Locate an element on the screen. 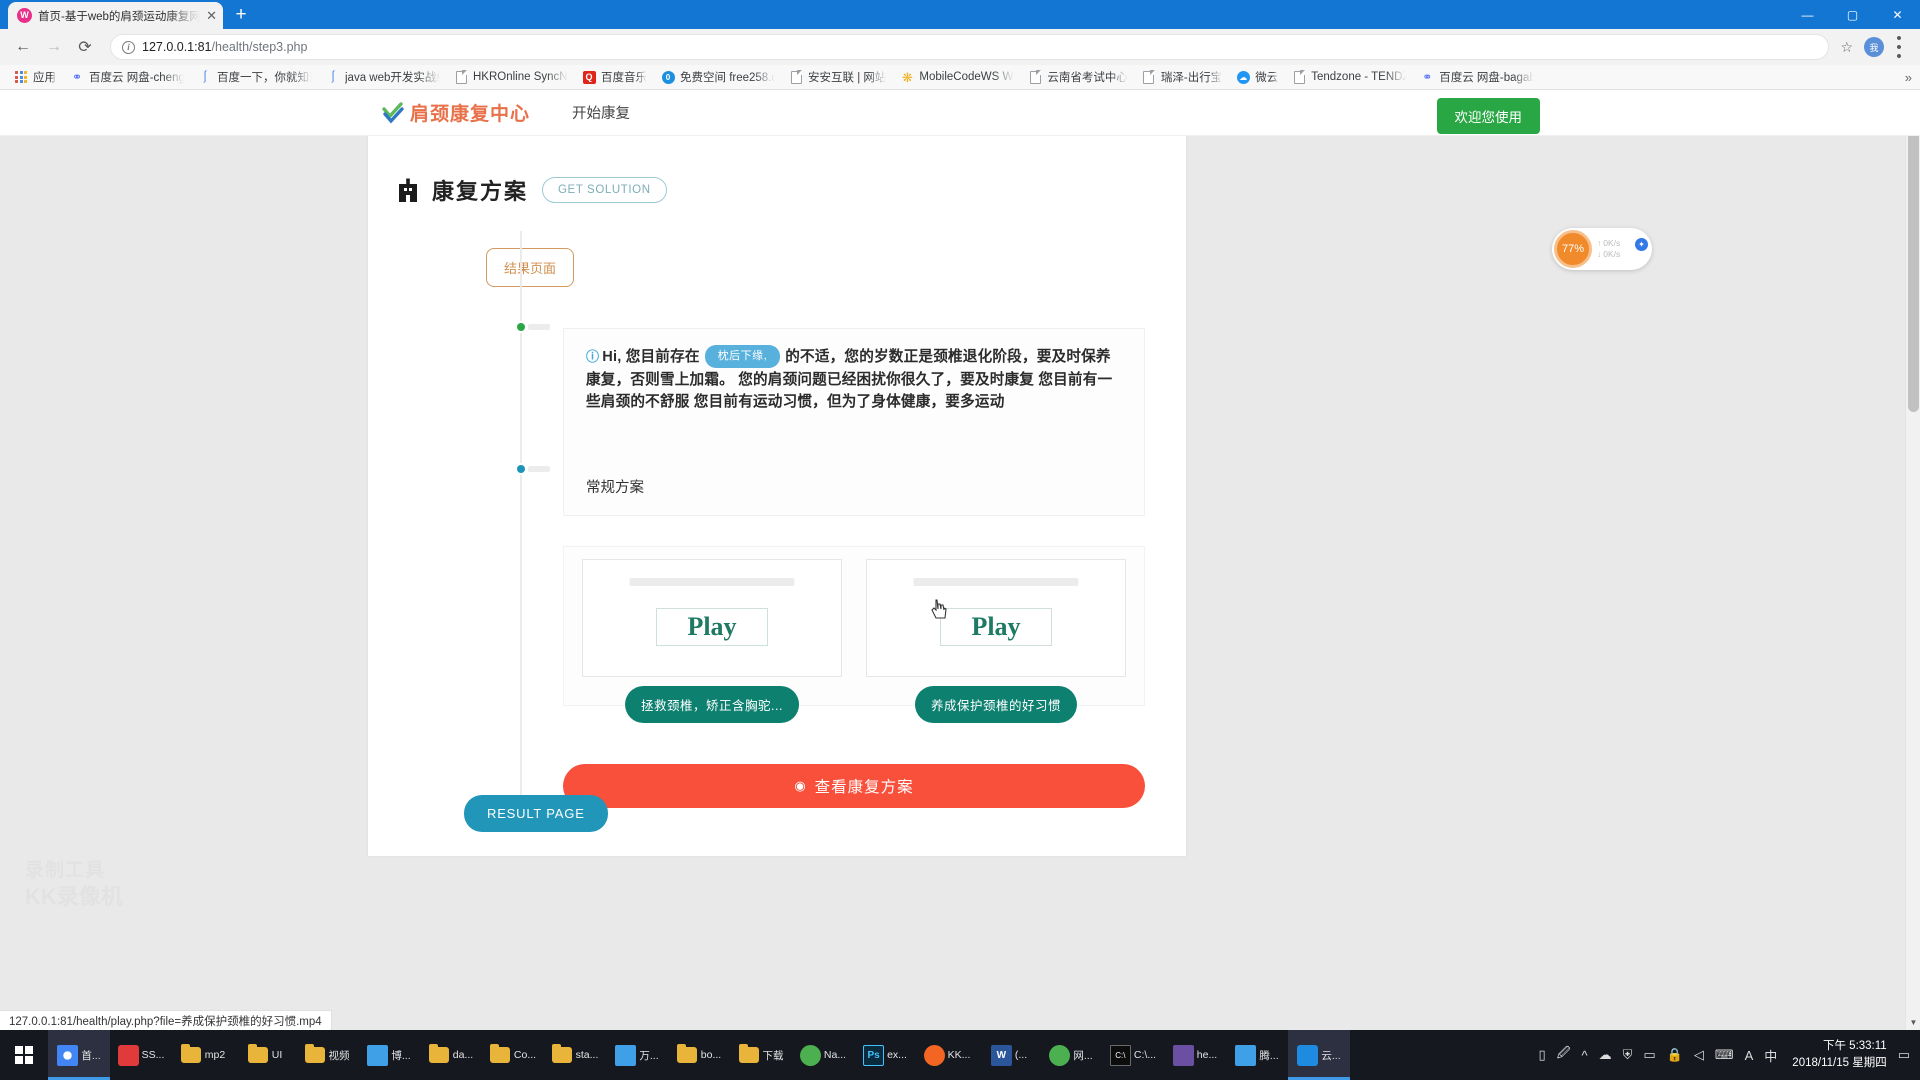 This screenshot has width=1920, height=1080. taskbar-item-label: 下载 is located at coordinates (773, 1055).